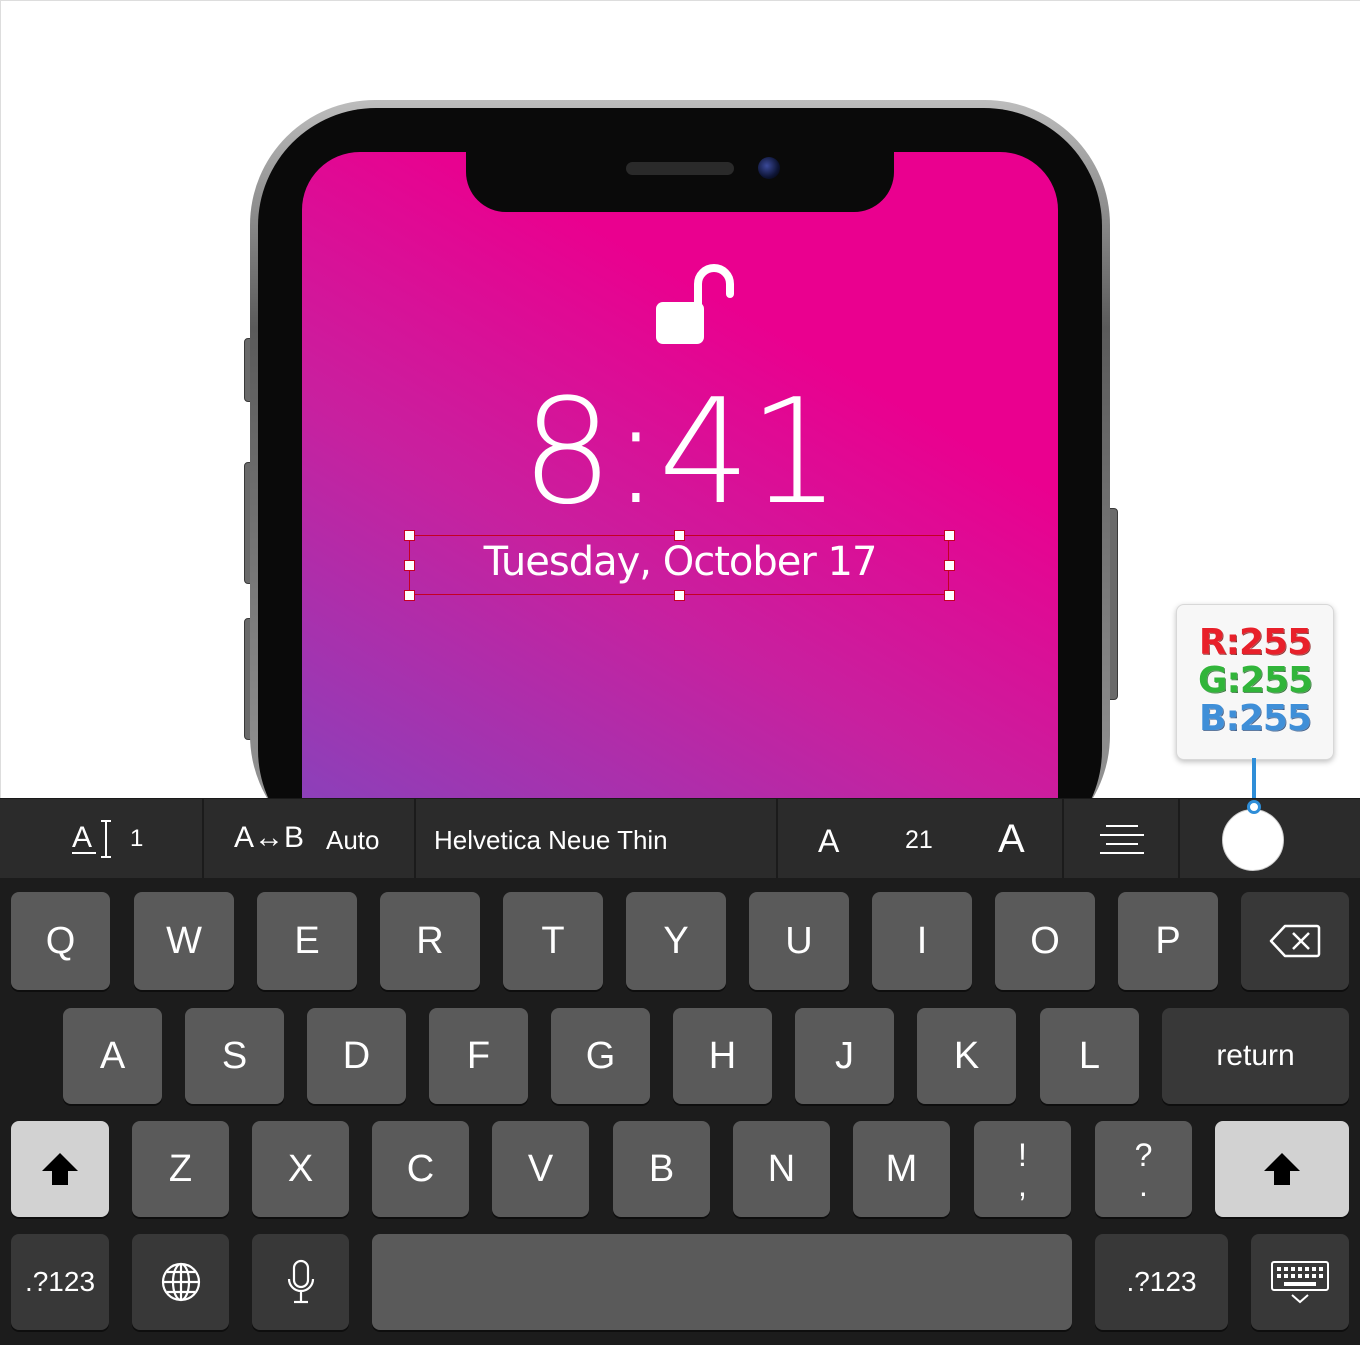  Describe the element at coordinates (722, 1282) in the screenshot. I see `space-bar` at that location.